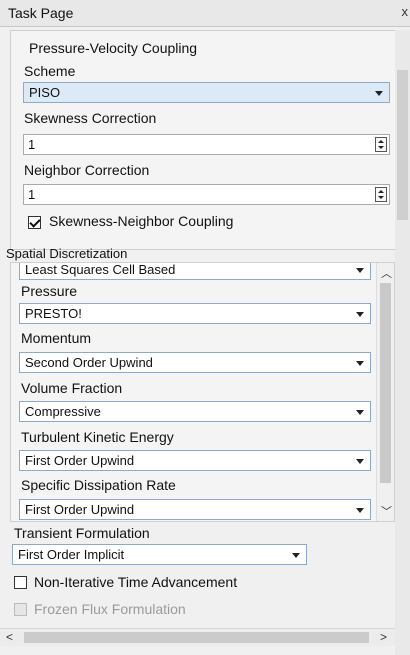 This screenshot has width=410, height=655. I want to click on turbulent-kinetic-energy-label: Turbulent Kinetic Energy, so click(97, 437).